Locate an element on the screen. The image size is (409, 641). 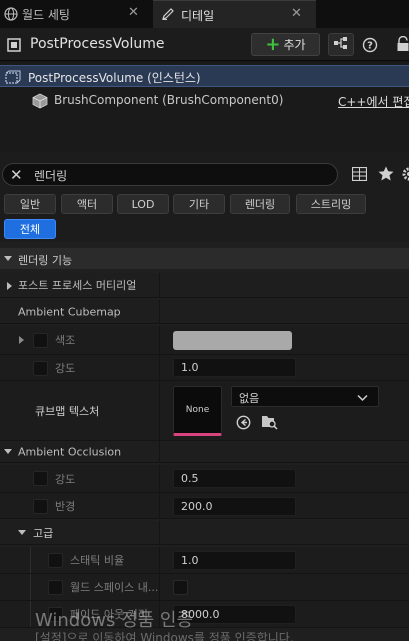
cubemap-intensity-row: 강도 1.0 is located at coordinates (204, 368).